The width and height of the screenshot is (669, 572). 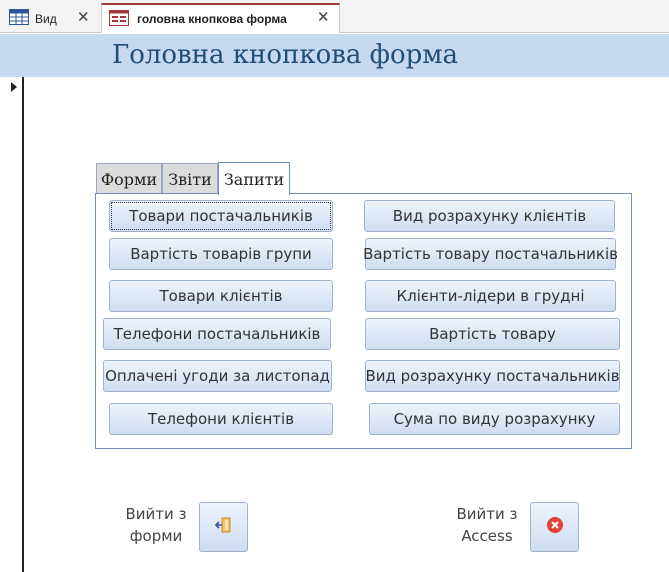 What do you see at coordinates (490, 254) in the screenshot?
I see `query-button: Вартість товару постачальників` at bounding box center [490, 254].